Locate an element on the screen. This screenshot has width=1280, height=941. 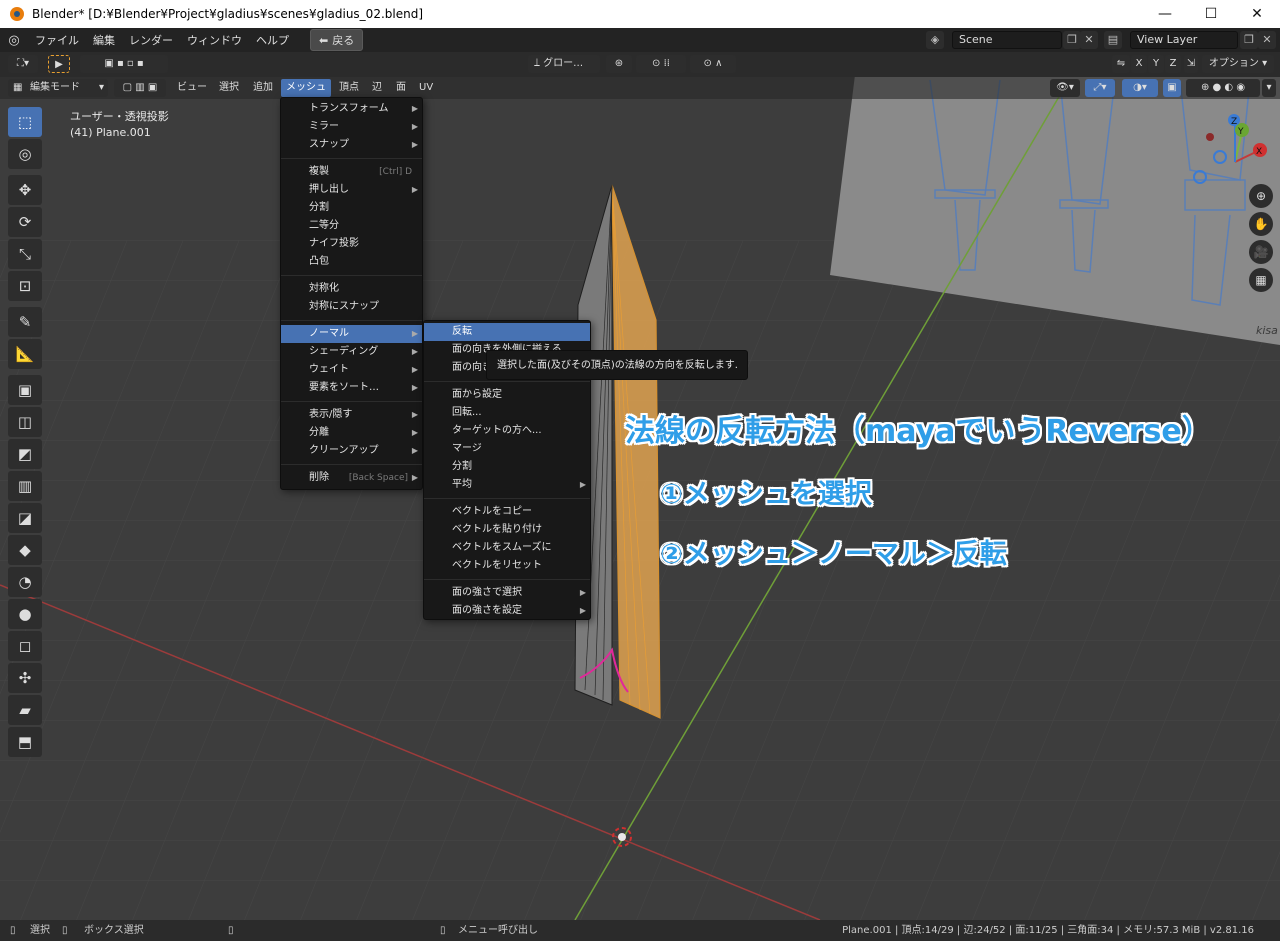
normal-menu-item: 面から設定 is located at coordinates (507, 395).